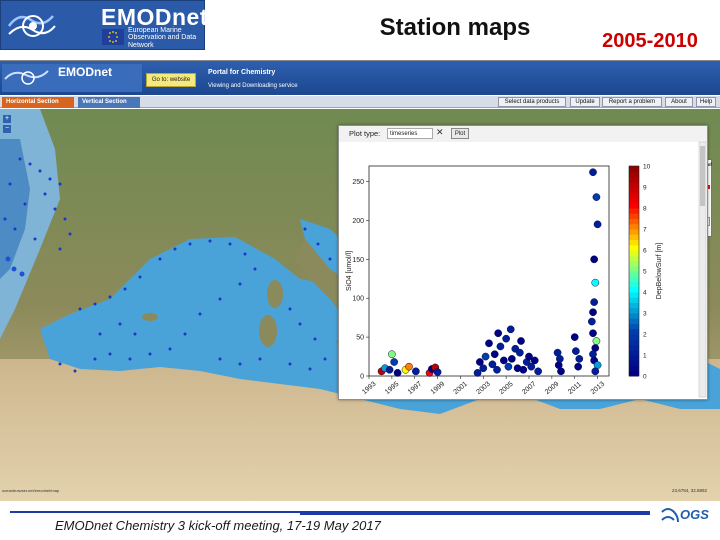  What do you see at coordinates (415, 388) in the screenshot?
I see `x-tick-label: 1997` at bounding box center [415, 388].